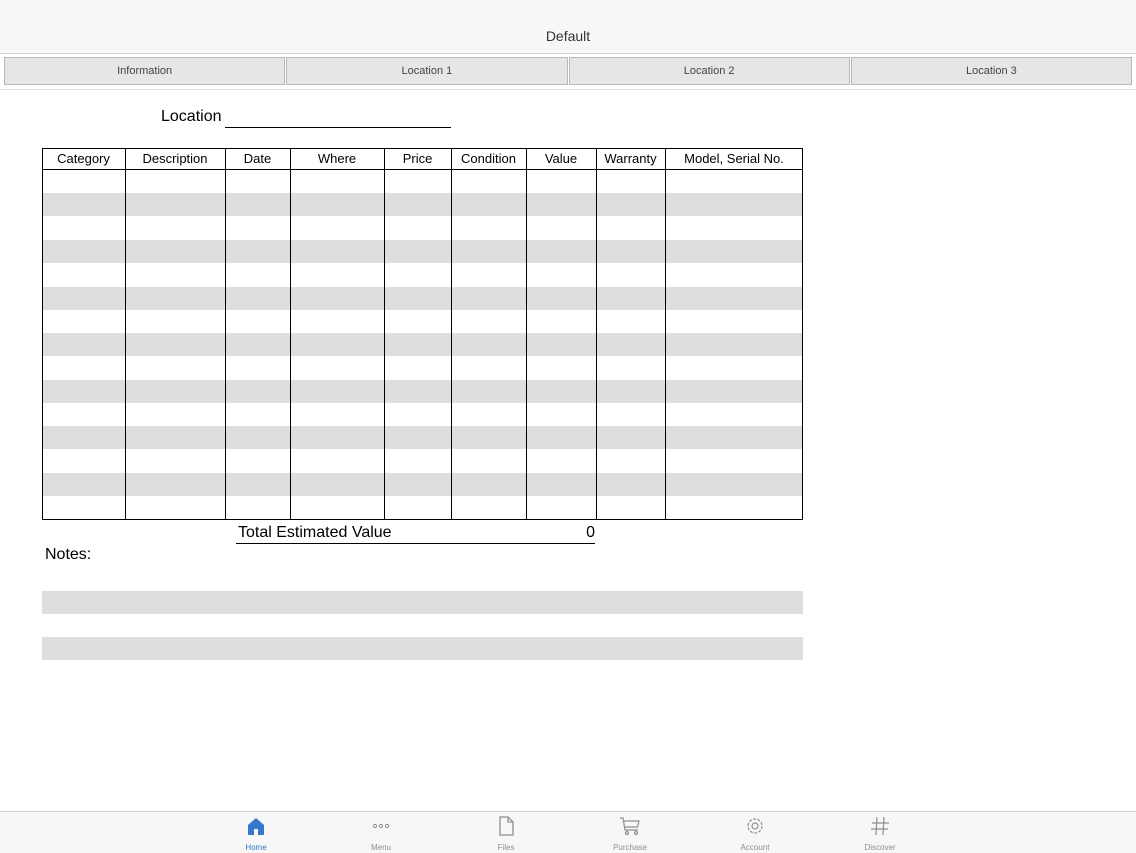 The image size is (1136, 853). Describe the element at coordinates (880, 826) in the screenshot. I see `hashtag-icon` at that location.